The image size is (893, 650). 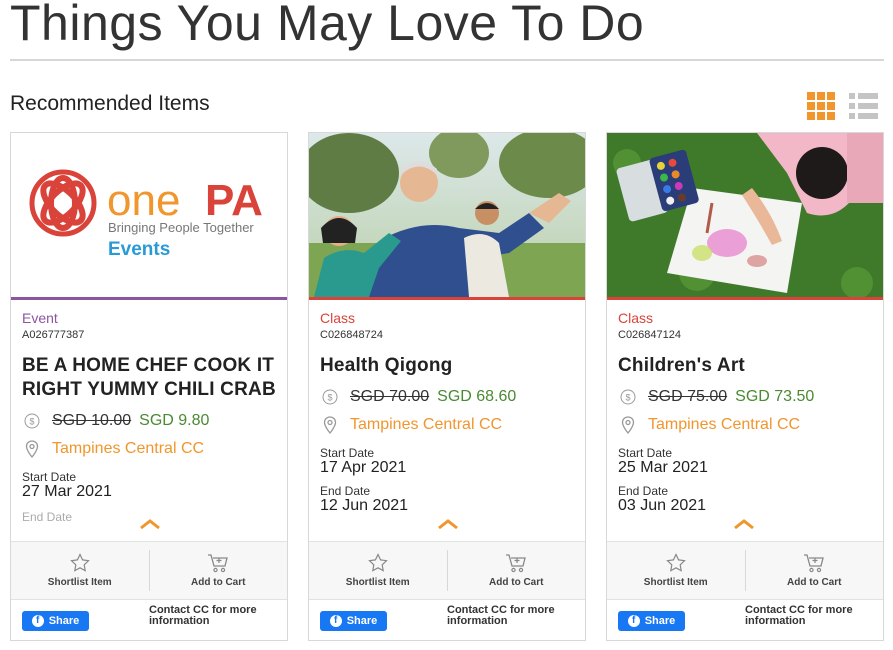 What do you see at coordinates (53, 335) in the screenshot?
I see `card-code: A026777387` at bounding box center [53, 335].